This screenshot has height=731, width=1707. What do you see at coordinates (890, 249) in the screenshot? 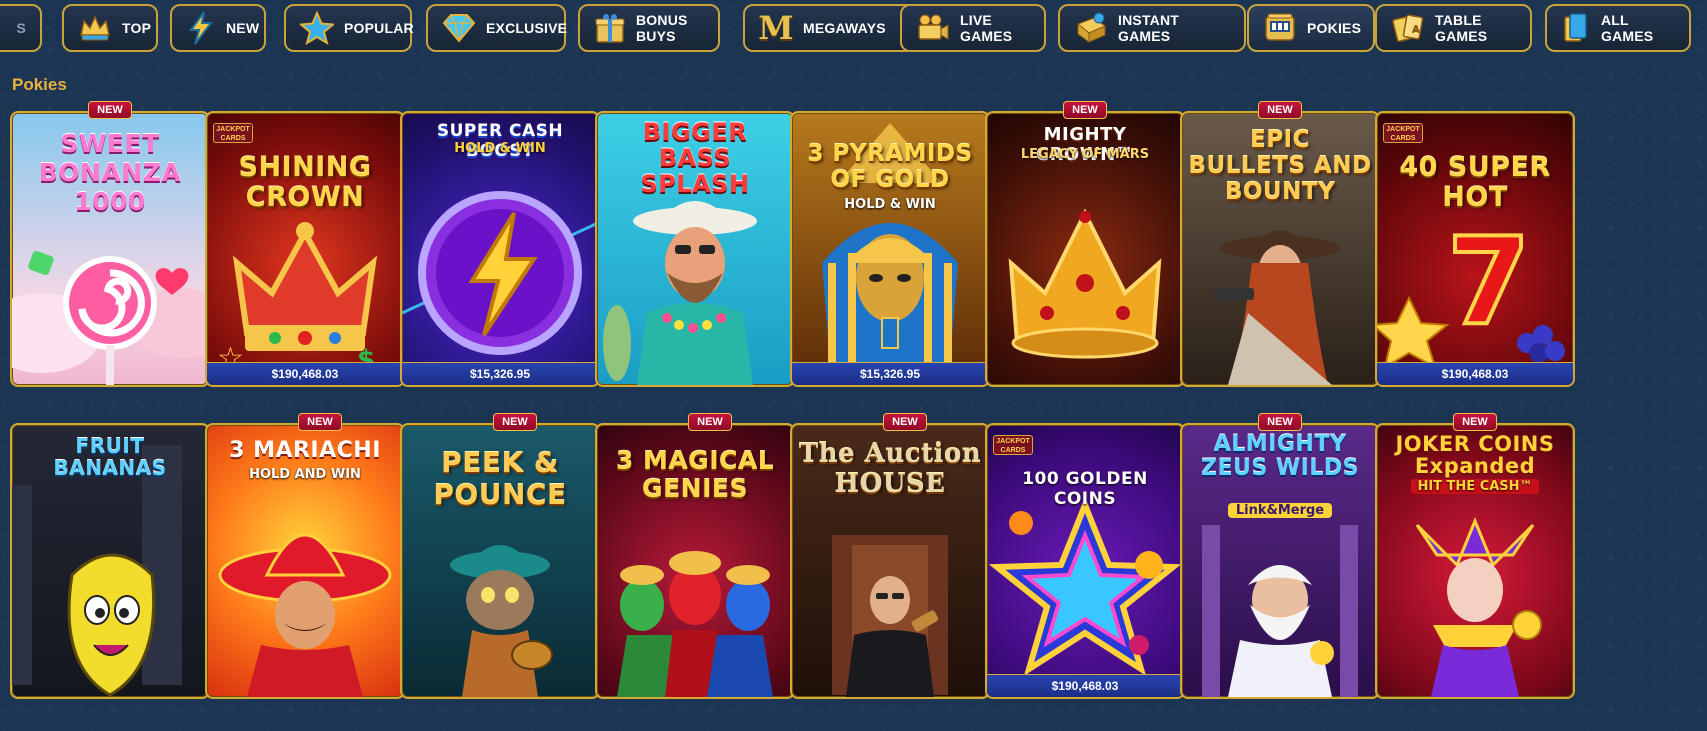
I see `game-tile-3-pyramids-of-gold: 3 PYRAMIDS OF GOLD HOLD & WIN $15,326.95` at bounding box center [890, 249].